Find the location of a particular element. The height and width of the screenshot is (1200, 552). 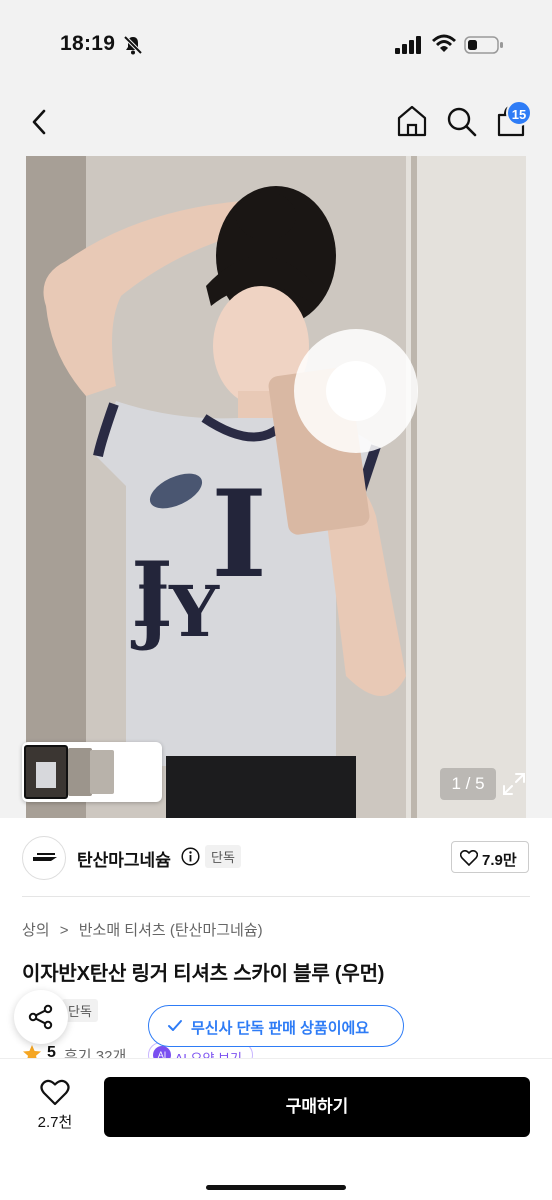

svg-text: I is located at coordinates (239, 534).